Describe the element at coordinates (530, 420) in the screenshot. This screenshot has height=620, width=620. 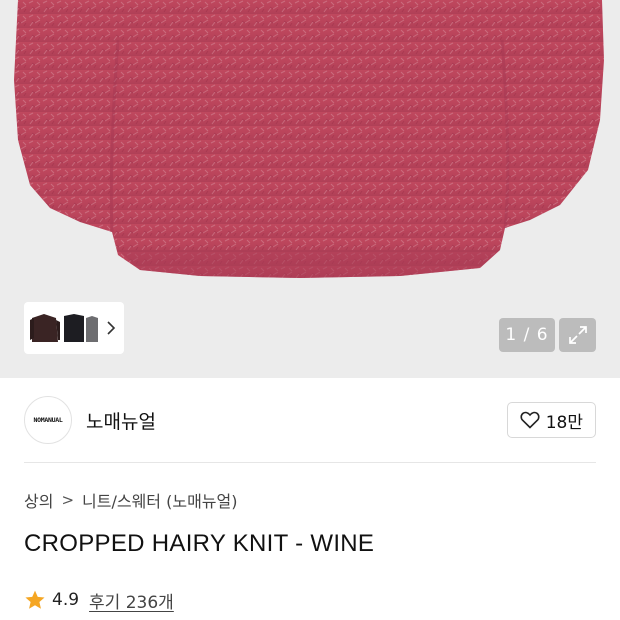
I see `heart-outline-icon` at that location.